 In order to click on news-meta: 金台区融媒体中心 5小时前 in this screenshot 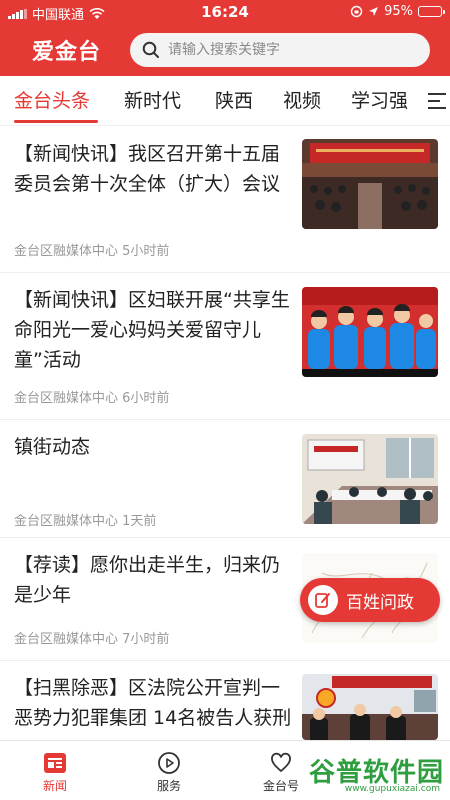, I will do `click(91, 249)`.